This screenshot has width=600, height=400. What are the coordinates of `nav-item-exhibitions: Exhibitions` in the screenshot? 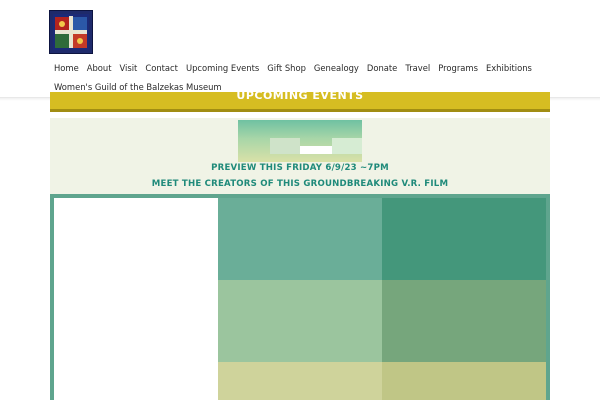 It's located at (509, 68).